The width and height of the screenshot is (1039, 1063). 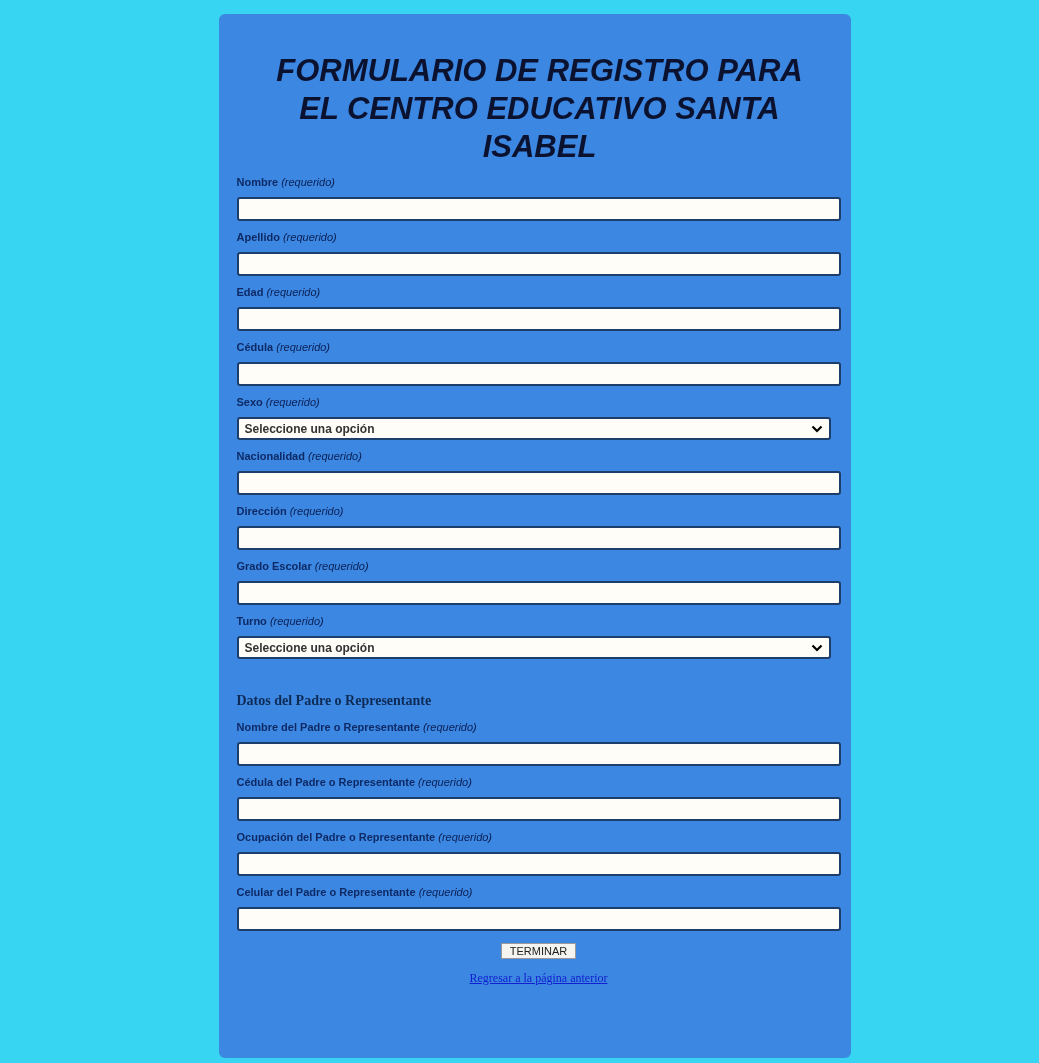 I want to click on field-label: Cédula del Padre o Representante (requerido), so click(x=354, y=782).